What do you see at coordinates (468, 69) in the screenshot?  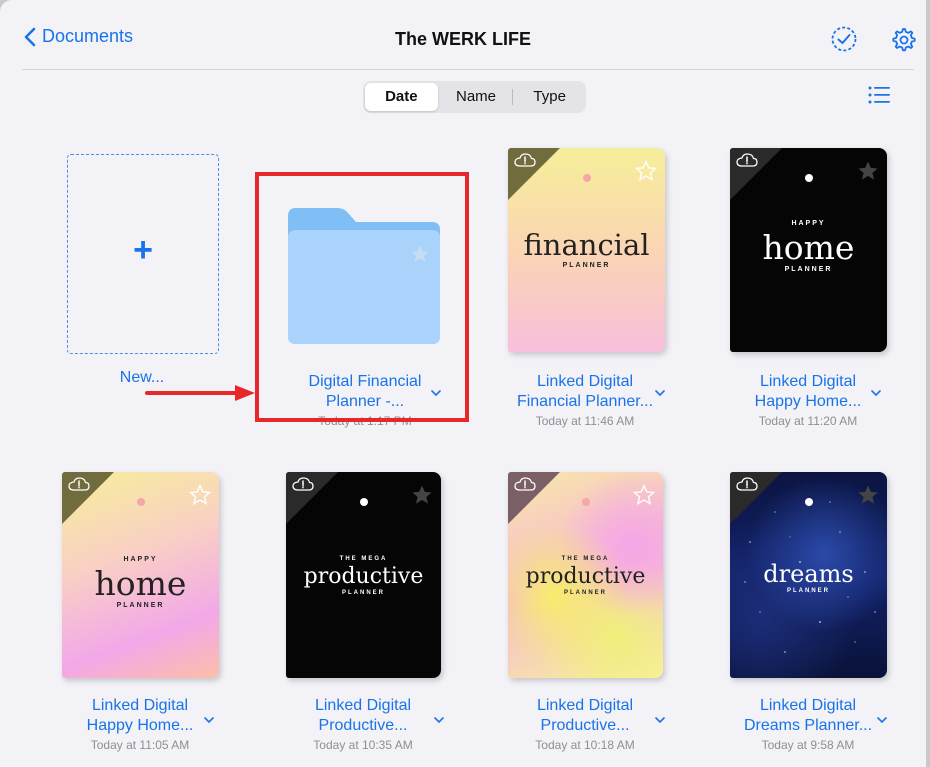 I see `header-divider` at bounding box center [468, 69].